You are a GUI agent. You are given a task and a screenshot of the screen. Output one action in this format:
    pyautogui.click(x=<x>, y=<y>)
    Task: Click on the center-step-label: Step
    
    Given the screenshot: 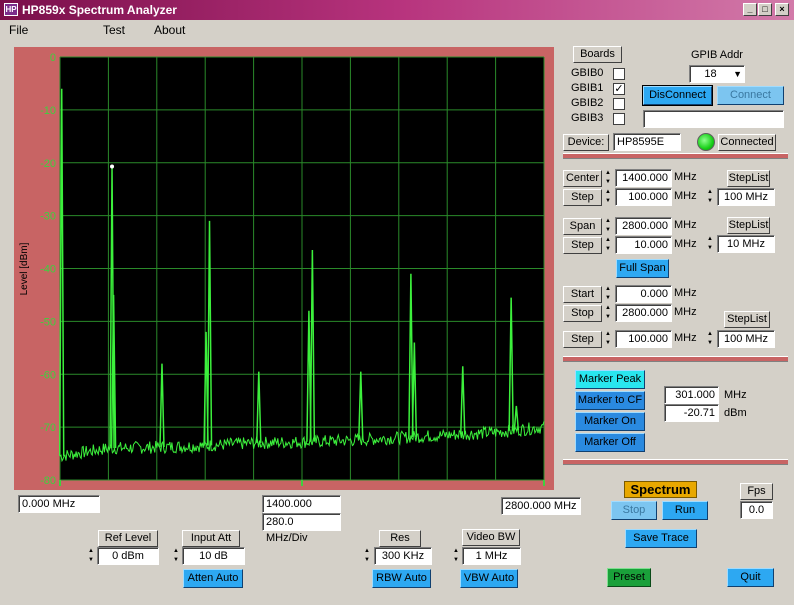 What is the action you would take?
    pyautogui.click(x=582, y=197)
    